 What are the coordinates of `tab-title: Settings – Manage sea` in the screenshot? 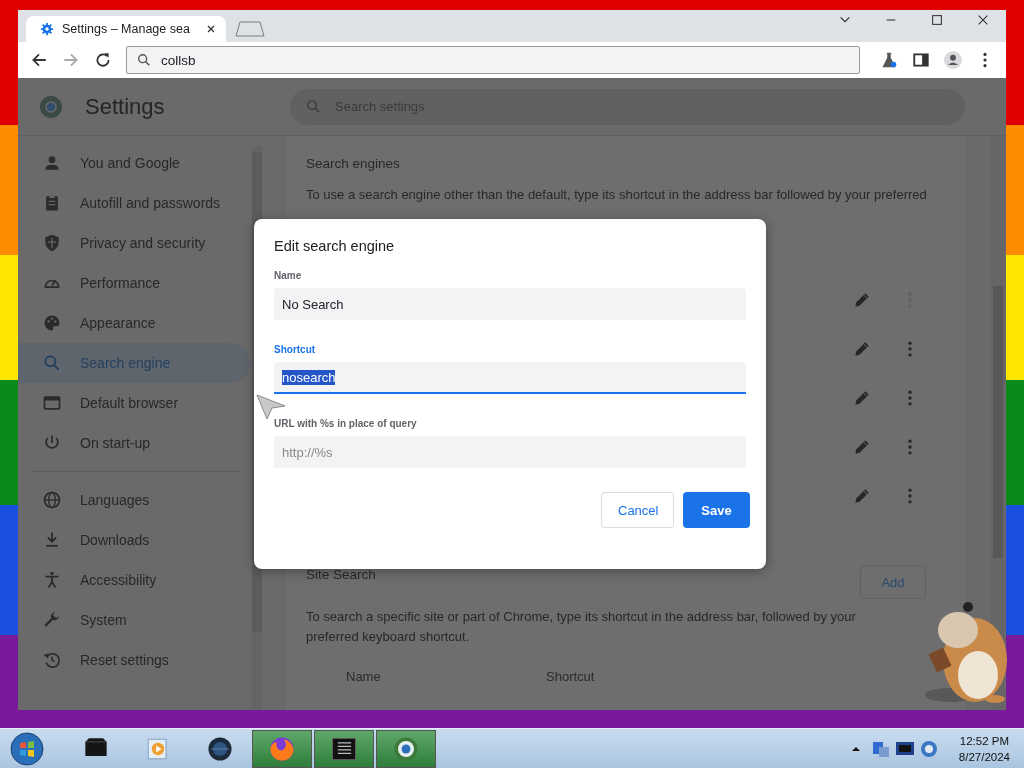 It's located at (126, 29).